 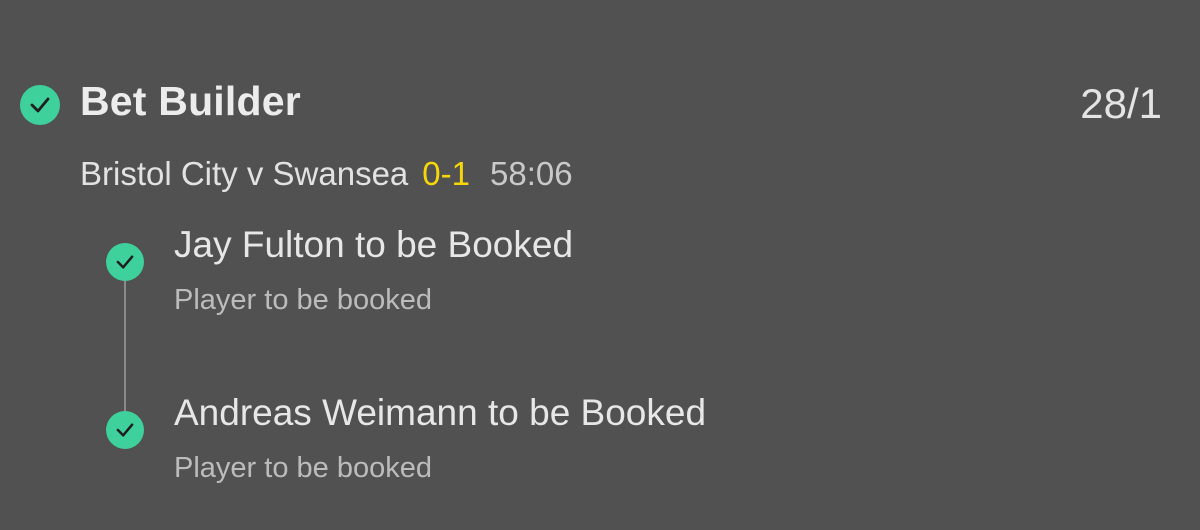 I want to click on selection-title: Jay Fulton to be Booked, so click(x=374, y=244).